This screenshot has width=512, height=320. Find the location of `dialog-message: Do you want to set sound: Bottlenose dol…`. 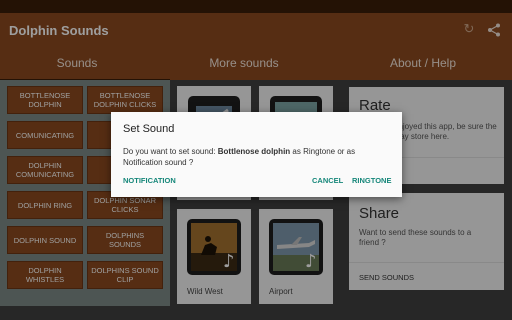

dialog-message: Do you want to set sound: Bottlenose dol… is located at coordinates (258, 157).